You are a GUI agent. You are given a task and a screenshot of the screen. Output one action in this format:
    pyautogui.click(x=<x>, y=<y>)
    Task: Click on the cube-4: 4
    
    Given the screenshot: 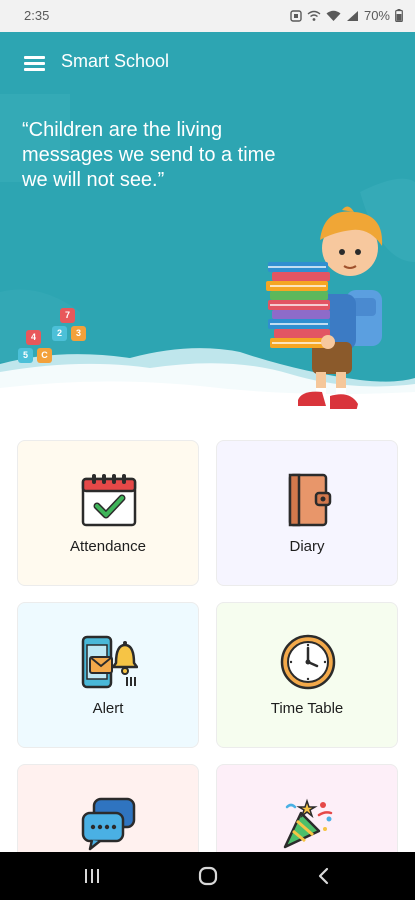 What is the action you would take?
    pyautogui.click(x=33, y=337)
    